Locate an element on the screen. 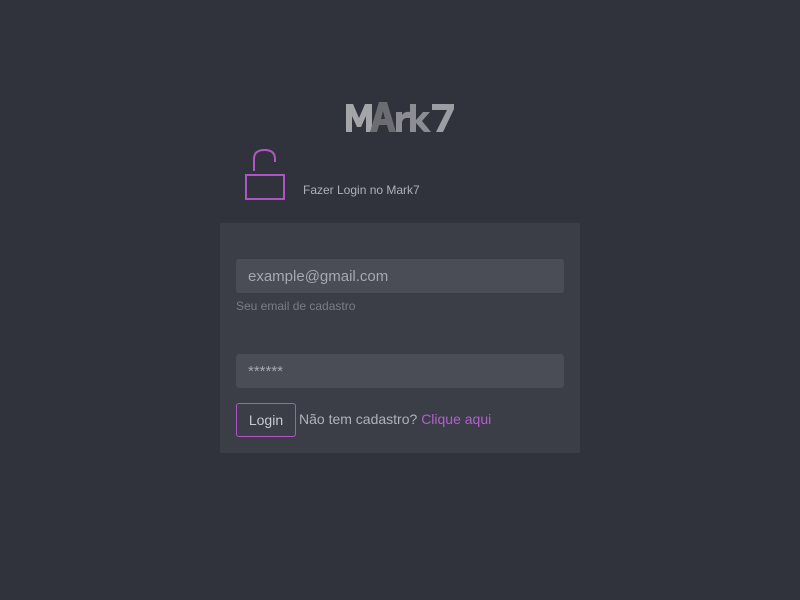  mark7-logo is located at coordinates (400, 117).